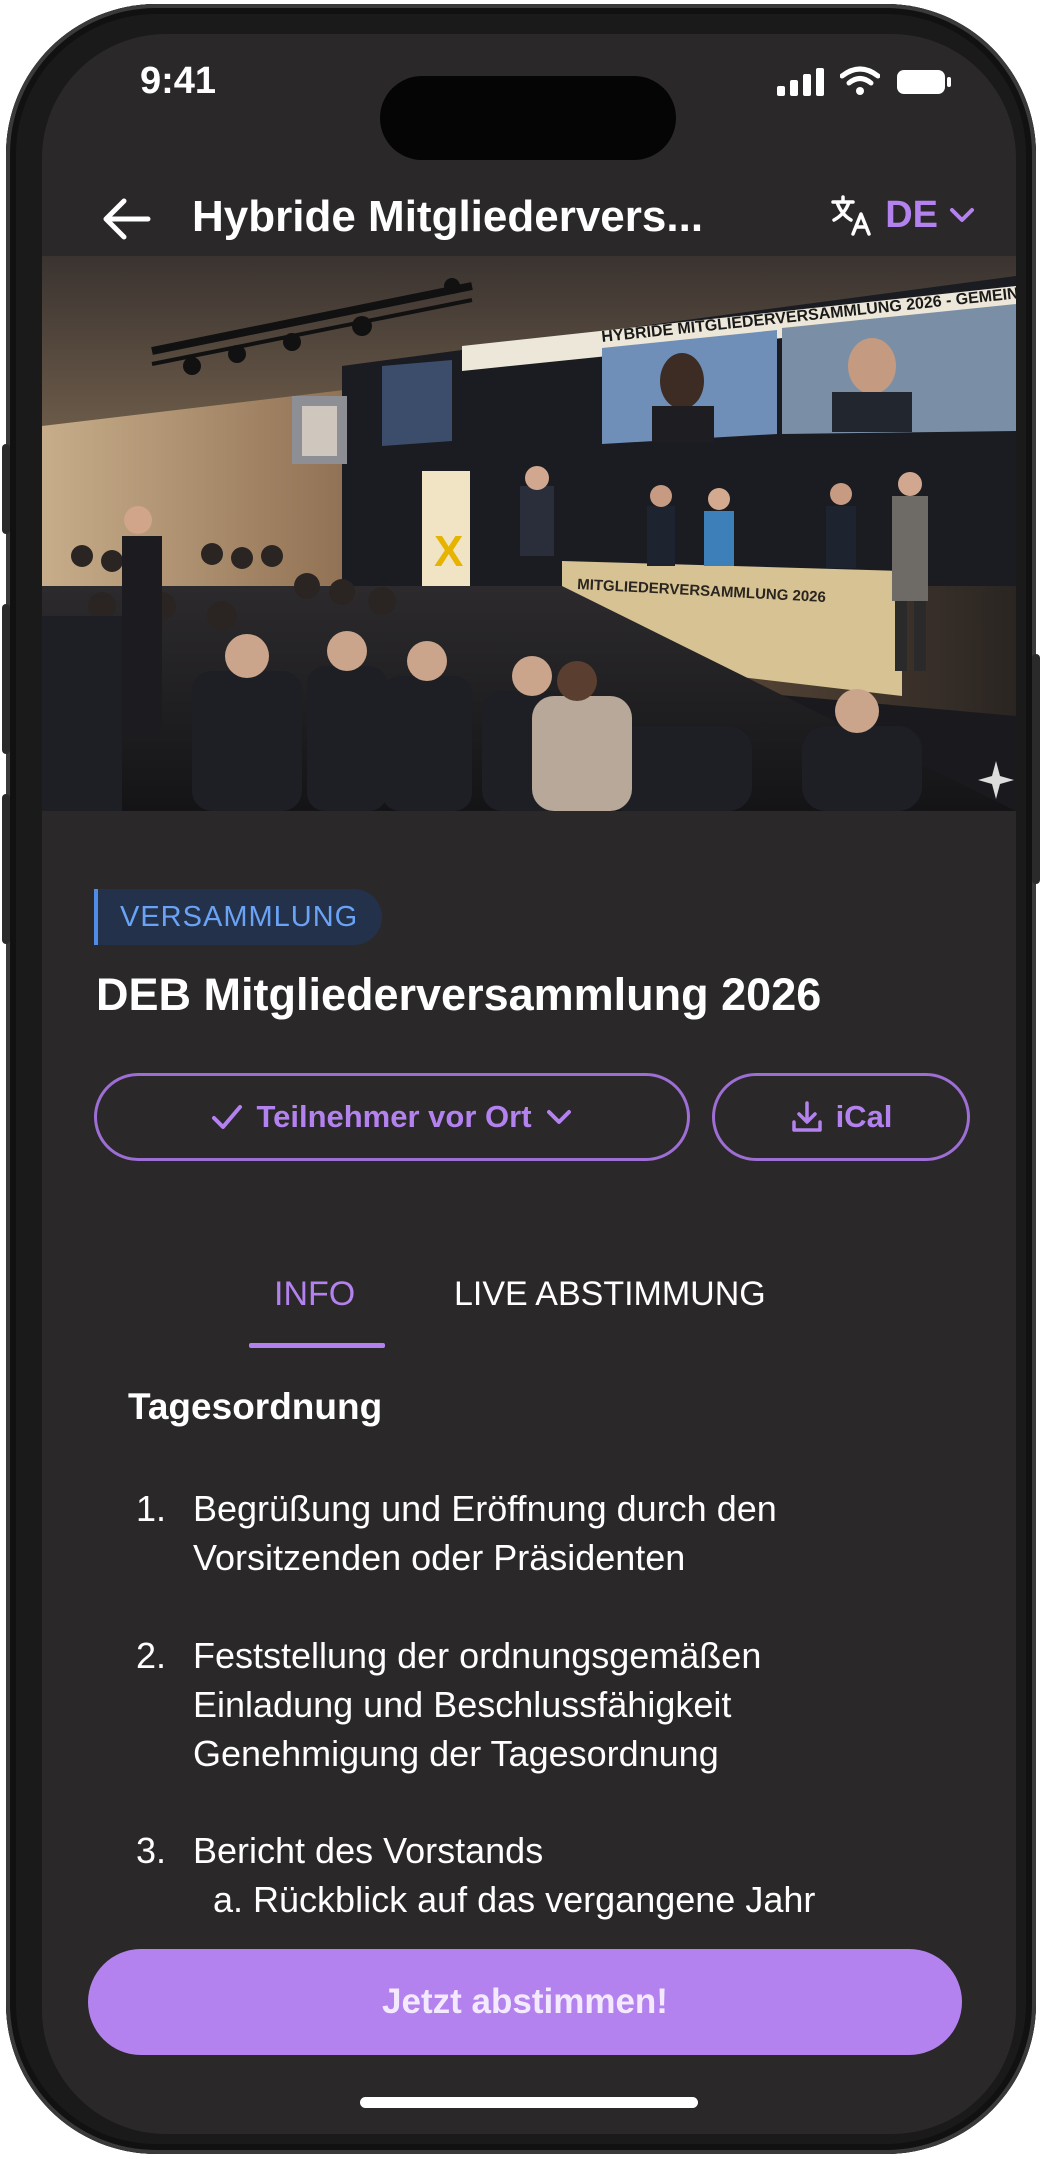 The width and height of the screenshot is (1046, 2159). I want to click on volume-down-button, so click(6, 869).